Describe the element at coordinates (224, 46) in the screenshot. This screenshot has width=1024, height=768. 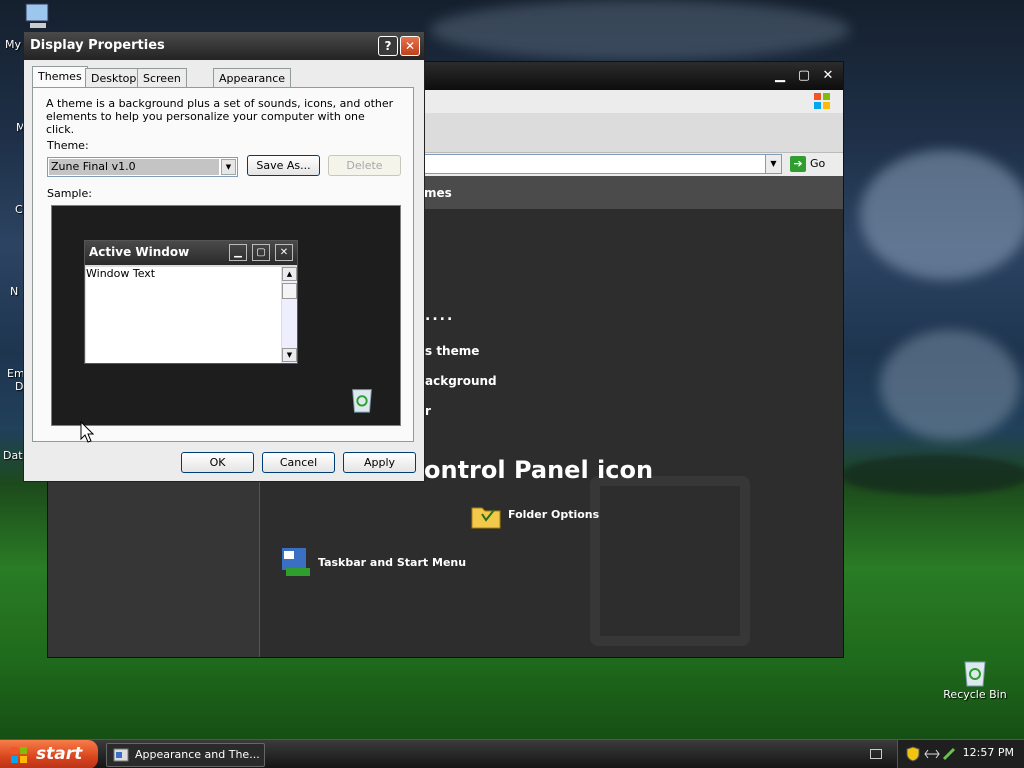
I see `title-bar: Display Properties ? ✕` at that location.